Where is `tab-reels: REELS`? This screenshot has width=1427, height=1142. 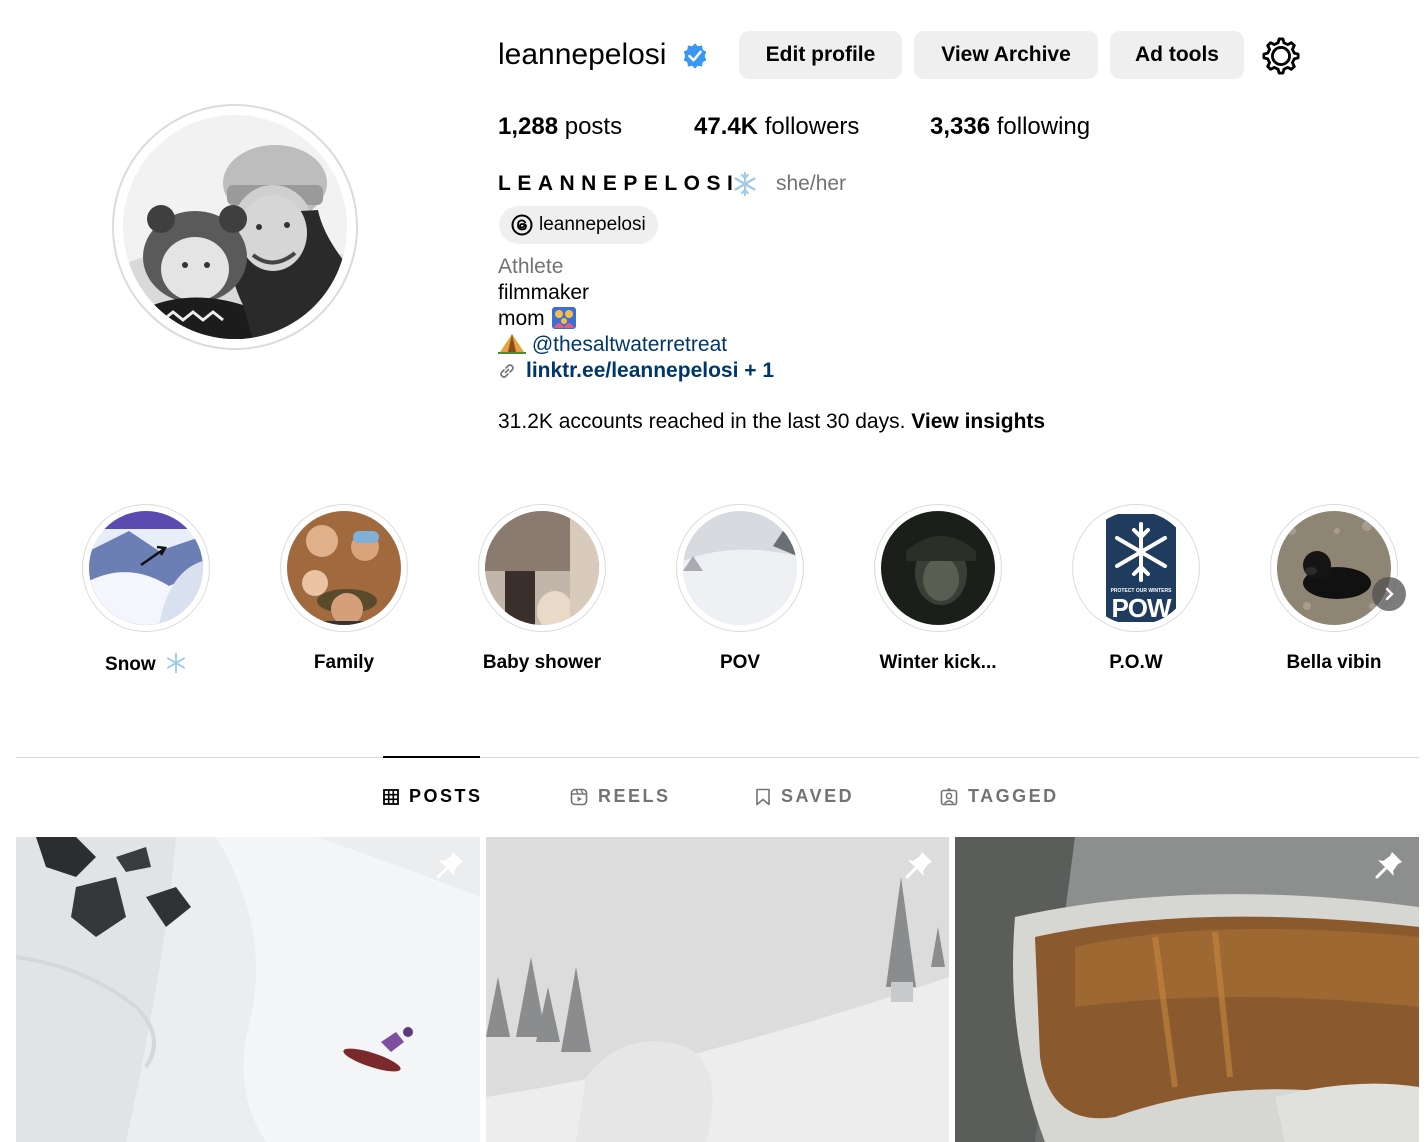 tab-reels: REELS is located at coordinates (620, 796).